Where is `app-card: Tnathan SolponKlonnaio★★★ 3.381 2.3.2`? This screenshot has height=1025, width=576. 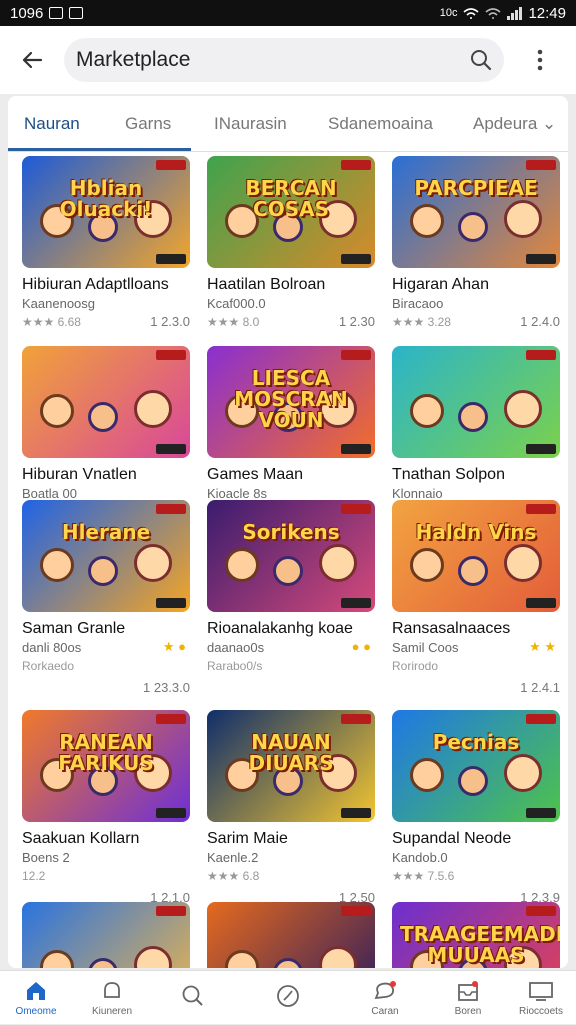 app-card: Tnathan SolponKlonnaio★★★ 3.381 2.3.2 is located at coordinates (477, 436).